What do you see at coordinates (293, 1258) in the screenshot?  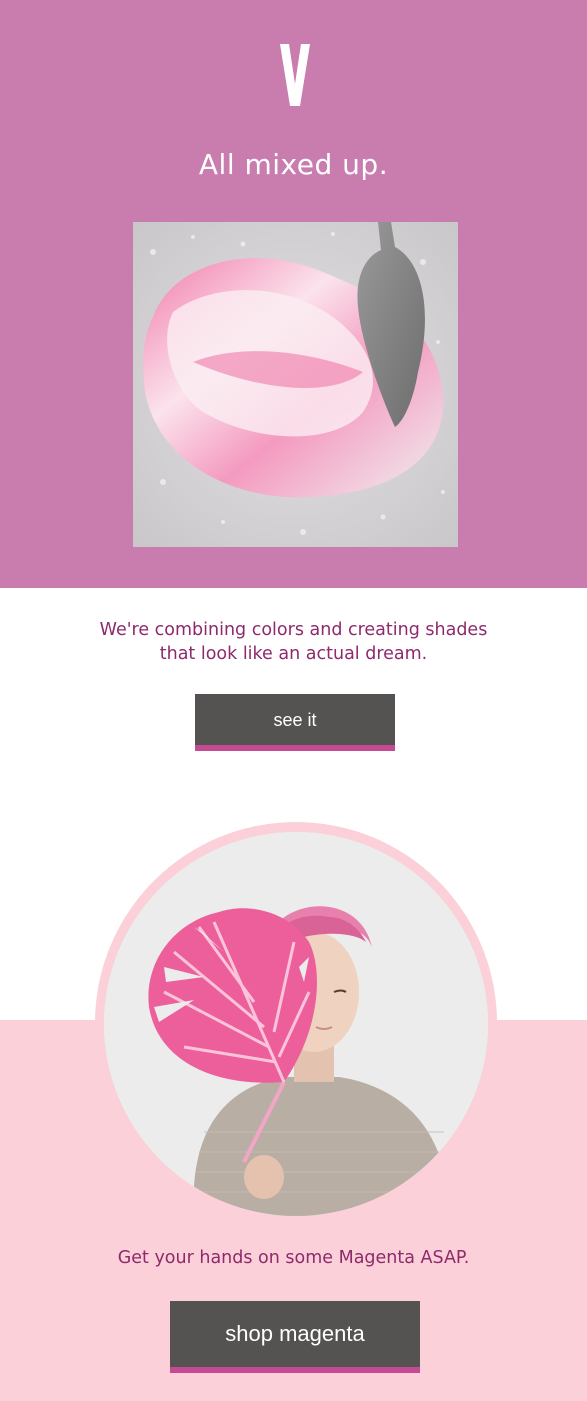 I see `cta-text: Get your hands on some Magenta ASAP.` at bounding box center [293, 1258].